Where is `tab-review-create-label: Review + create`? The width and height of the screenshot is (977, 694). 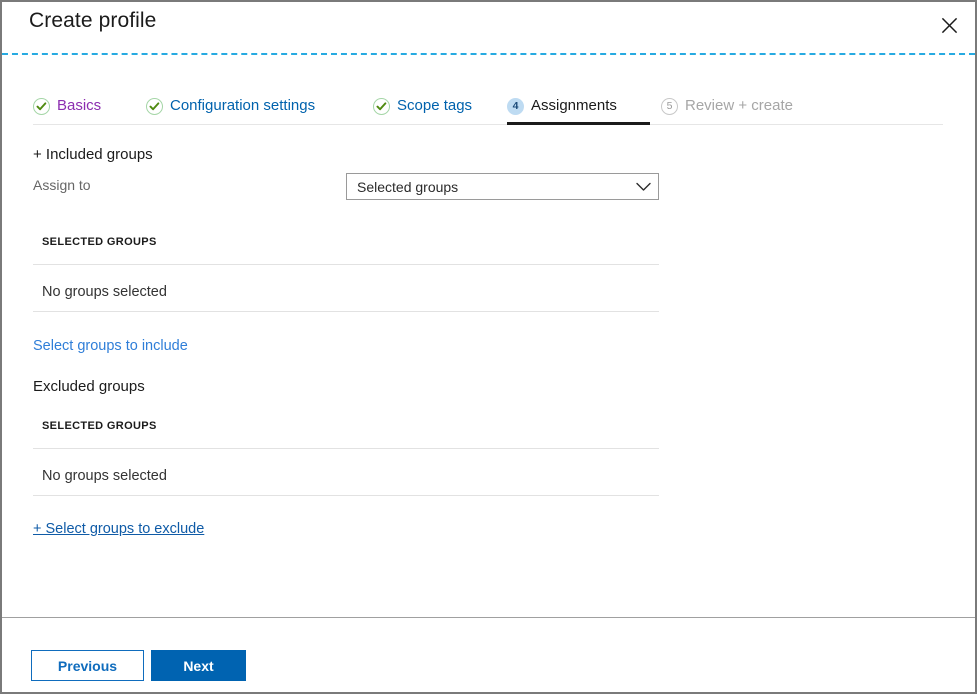 tab-review-create-label: Review + create is located at coordinates (739, 105).